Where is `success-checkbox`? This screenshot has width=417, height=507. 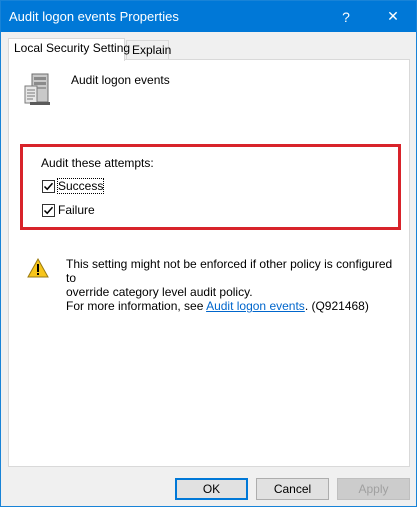
success-checkbox is located at coordinates (48, 186).